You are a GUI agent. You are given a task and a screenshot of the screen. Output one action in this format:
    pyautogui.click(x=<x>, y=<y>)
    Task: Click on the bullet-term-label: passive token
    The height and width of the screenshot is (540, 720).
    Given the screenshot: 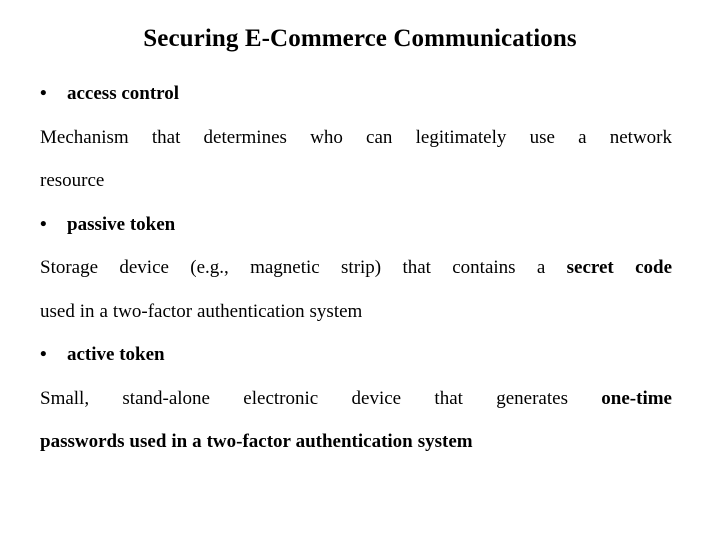 What is the action you would take?
    pyautogui.click(x=121, y=224)
    